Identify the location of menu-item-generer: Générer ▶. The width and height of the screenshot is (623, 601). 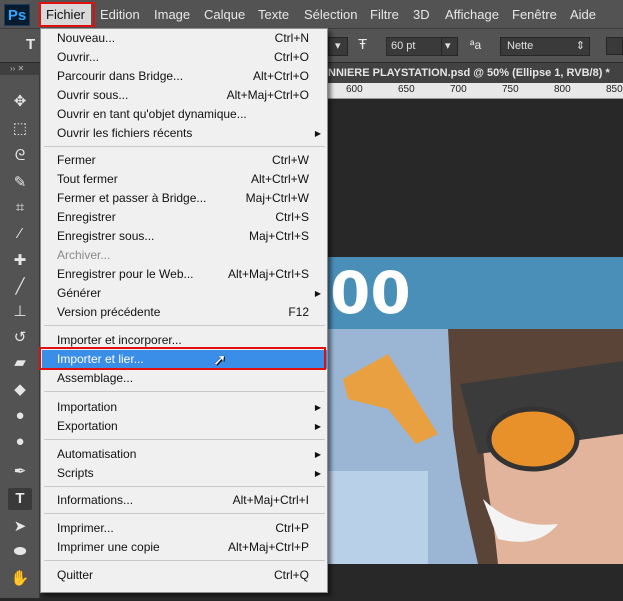
(184, 293).